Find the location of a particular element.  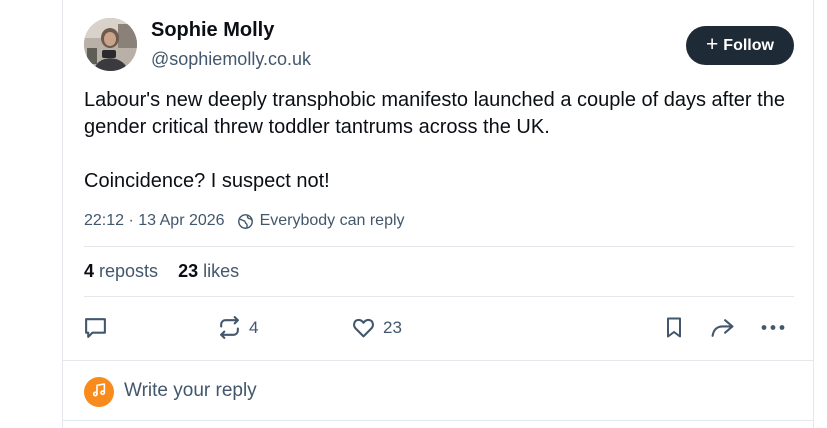

likes-label: likes is located at coordinates (221, 271).